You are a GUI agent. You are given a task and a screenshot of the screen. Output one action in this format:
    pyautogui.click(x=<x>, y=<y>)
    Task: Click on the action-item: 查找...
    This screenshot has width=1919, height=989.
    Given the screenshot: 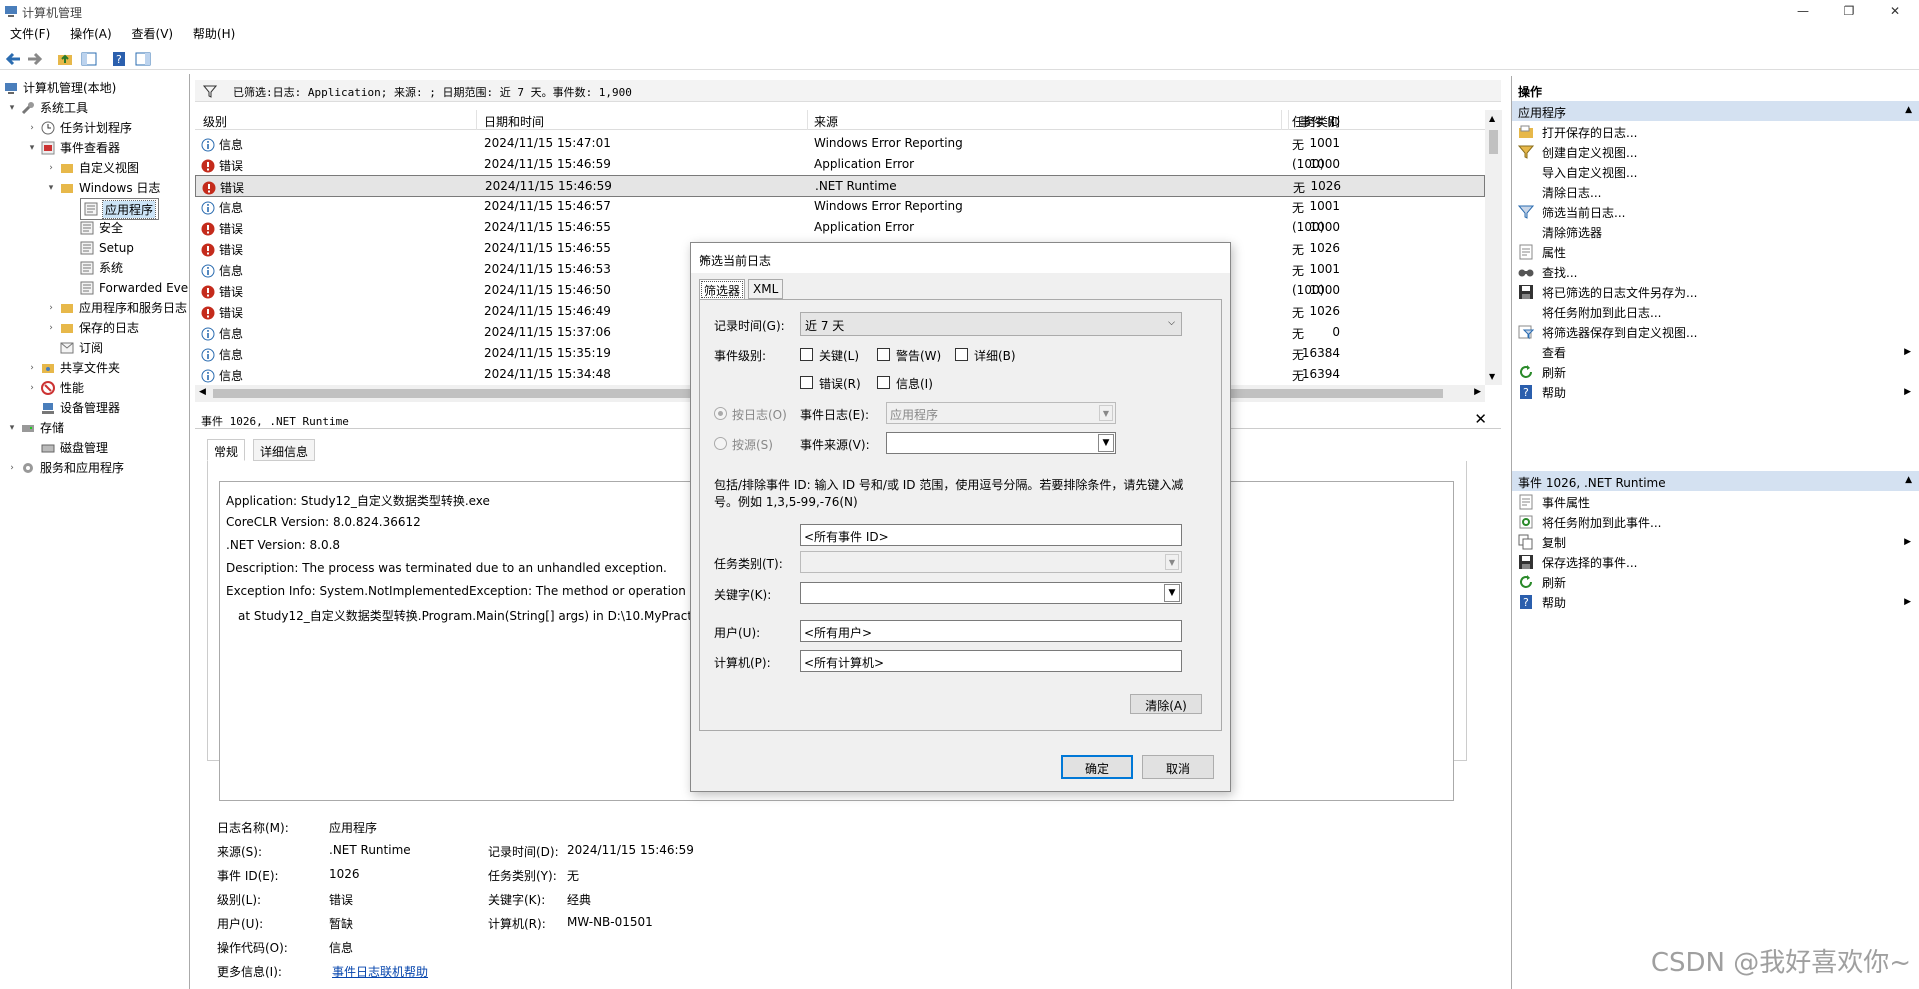 What is the action you would take?
    pyautogui.click(x=1715, y=272)
    